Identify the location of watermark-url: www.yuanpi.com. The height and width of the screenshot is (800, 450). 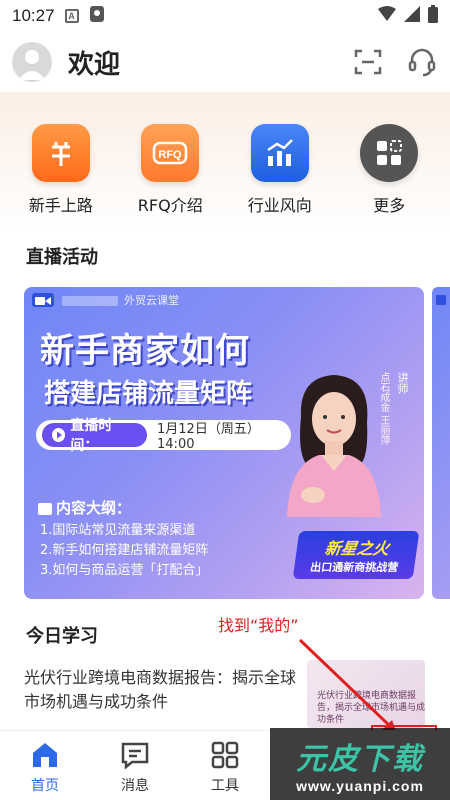
(360, 786).